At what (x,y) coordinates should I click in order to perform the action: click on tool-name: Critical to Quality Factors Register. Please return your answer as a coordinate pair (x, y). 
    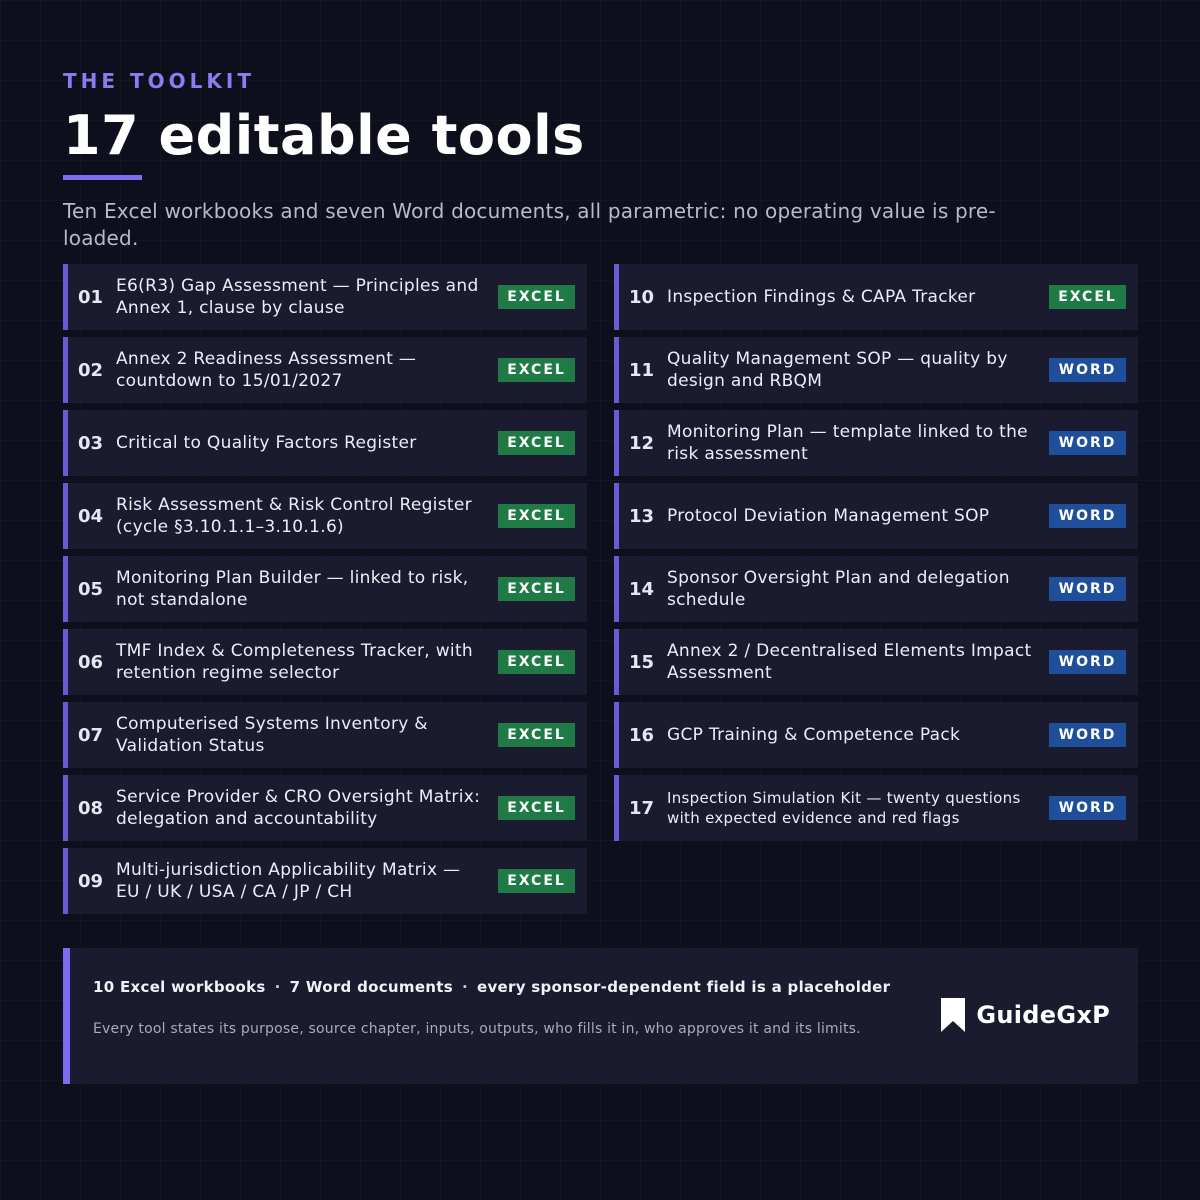
    Looking at the image, I should click on (266, 443).